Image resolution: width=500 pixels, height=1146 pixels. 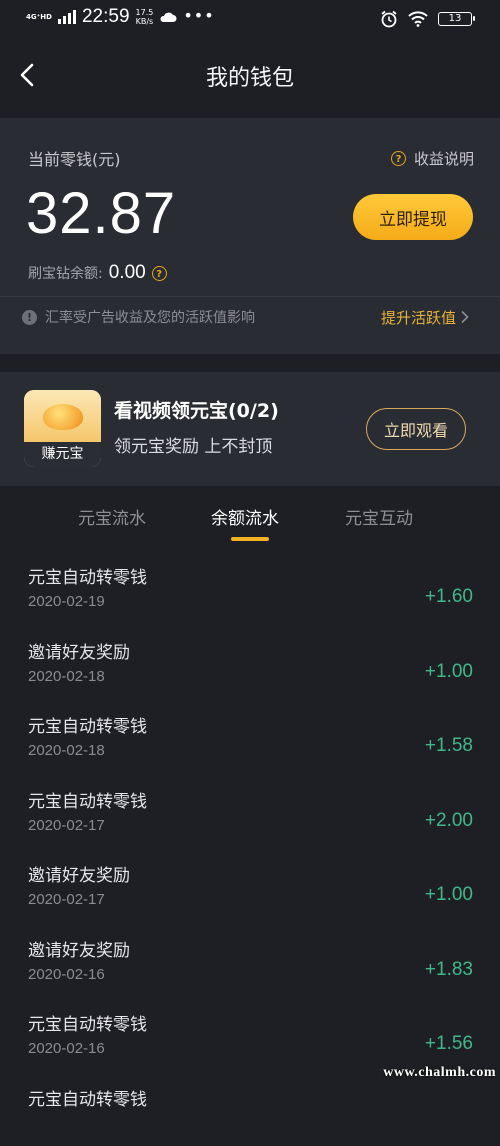 What do you see at coordinates (389, 19) in the screenshot?
I see `alarm-icon` at bounding box center [389, 19].